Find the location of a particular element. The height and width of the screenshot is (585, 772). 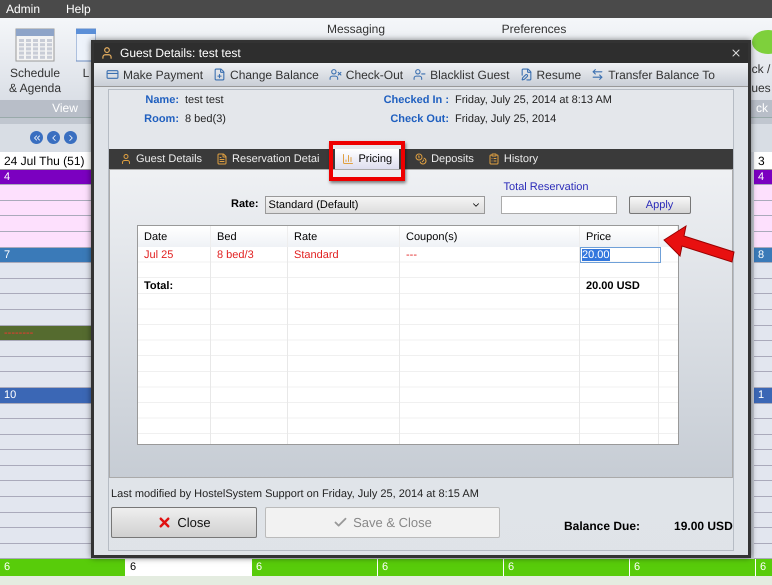

ribbon-label: ck / is located at coordinates (761, 69).